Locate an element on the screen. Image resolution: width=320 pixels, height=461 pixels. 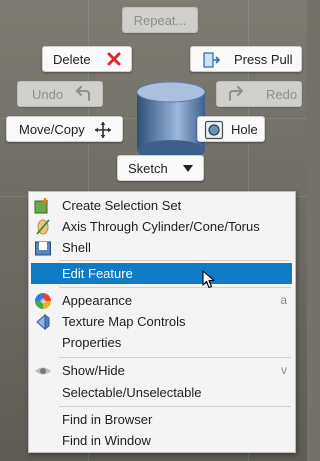
menu-item-show-hide: Show/Hide v is located at coordinates (162, 370).